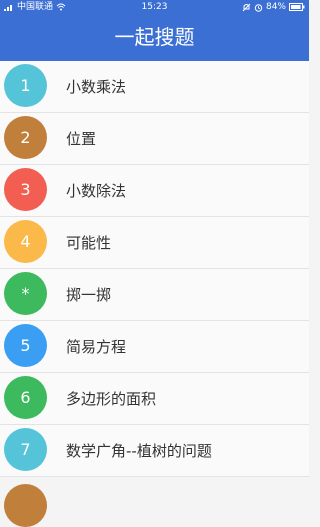 The height and width of the screenshot is (527, 320). I want to click on status-bar: 中国联通 15:23 84%, so click(154, 7).